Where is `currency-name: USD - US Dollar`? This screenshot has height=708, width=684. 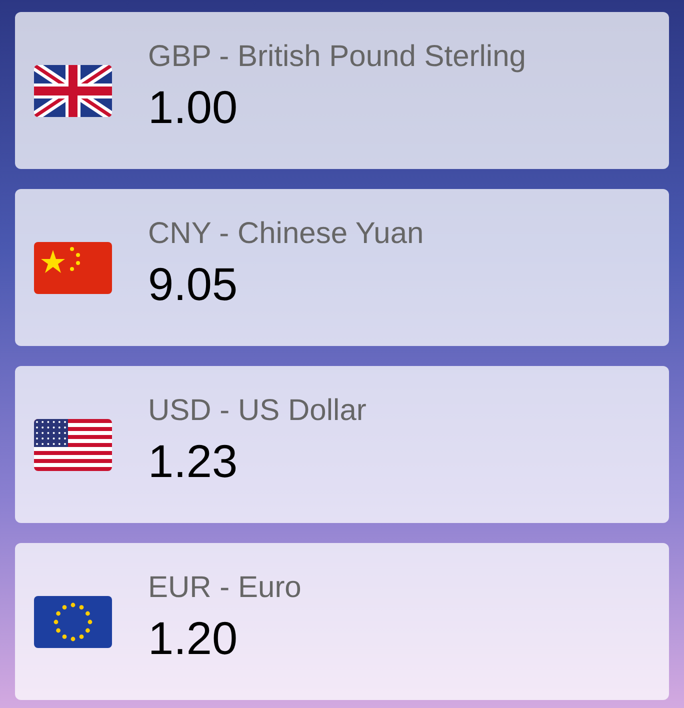 currency-name: USD - US Dollar is located at coordinates (257, 410).